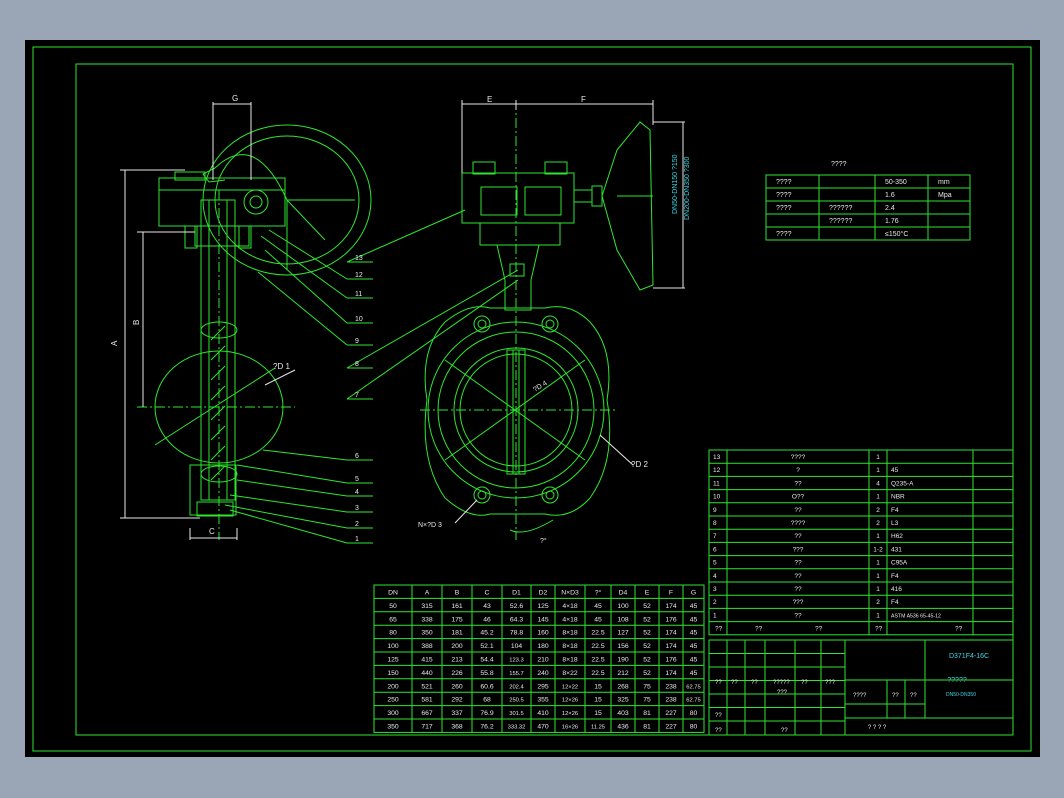  What do you see at coordinates (516, 714) in the screenshot?
I see `dim-table-cell: 301.5` at bounding box center [516, 714].